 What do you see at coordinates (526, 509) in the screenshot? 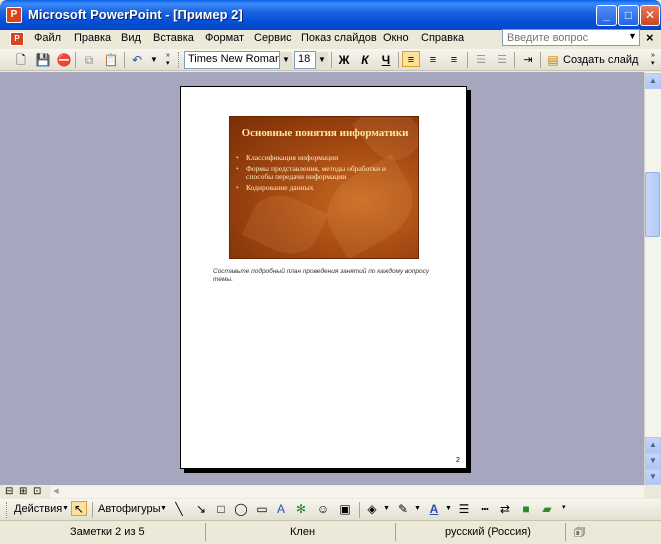
I see `shadow-style-icon: ■` at bounding box center [526, 509].